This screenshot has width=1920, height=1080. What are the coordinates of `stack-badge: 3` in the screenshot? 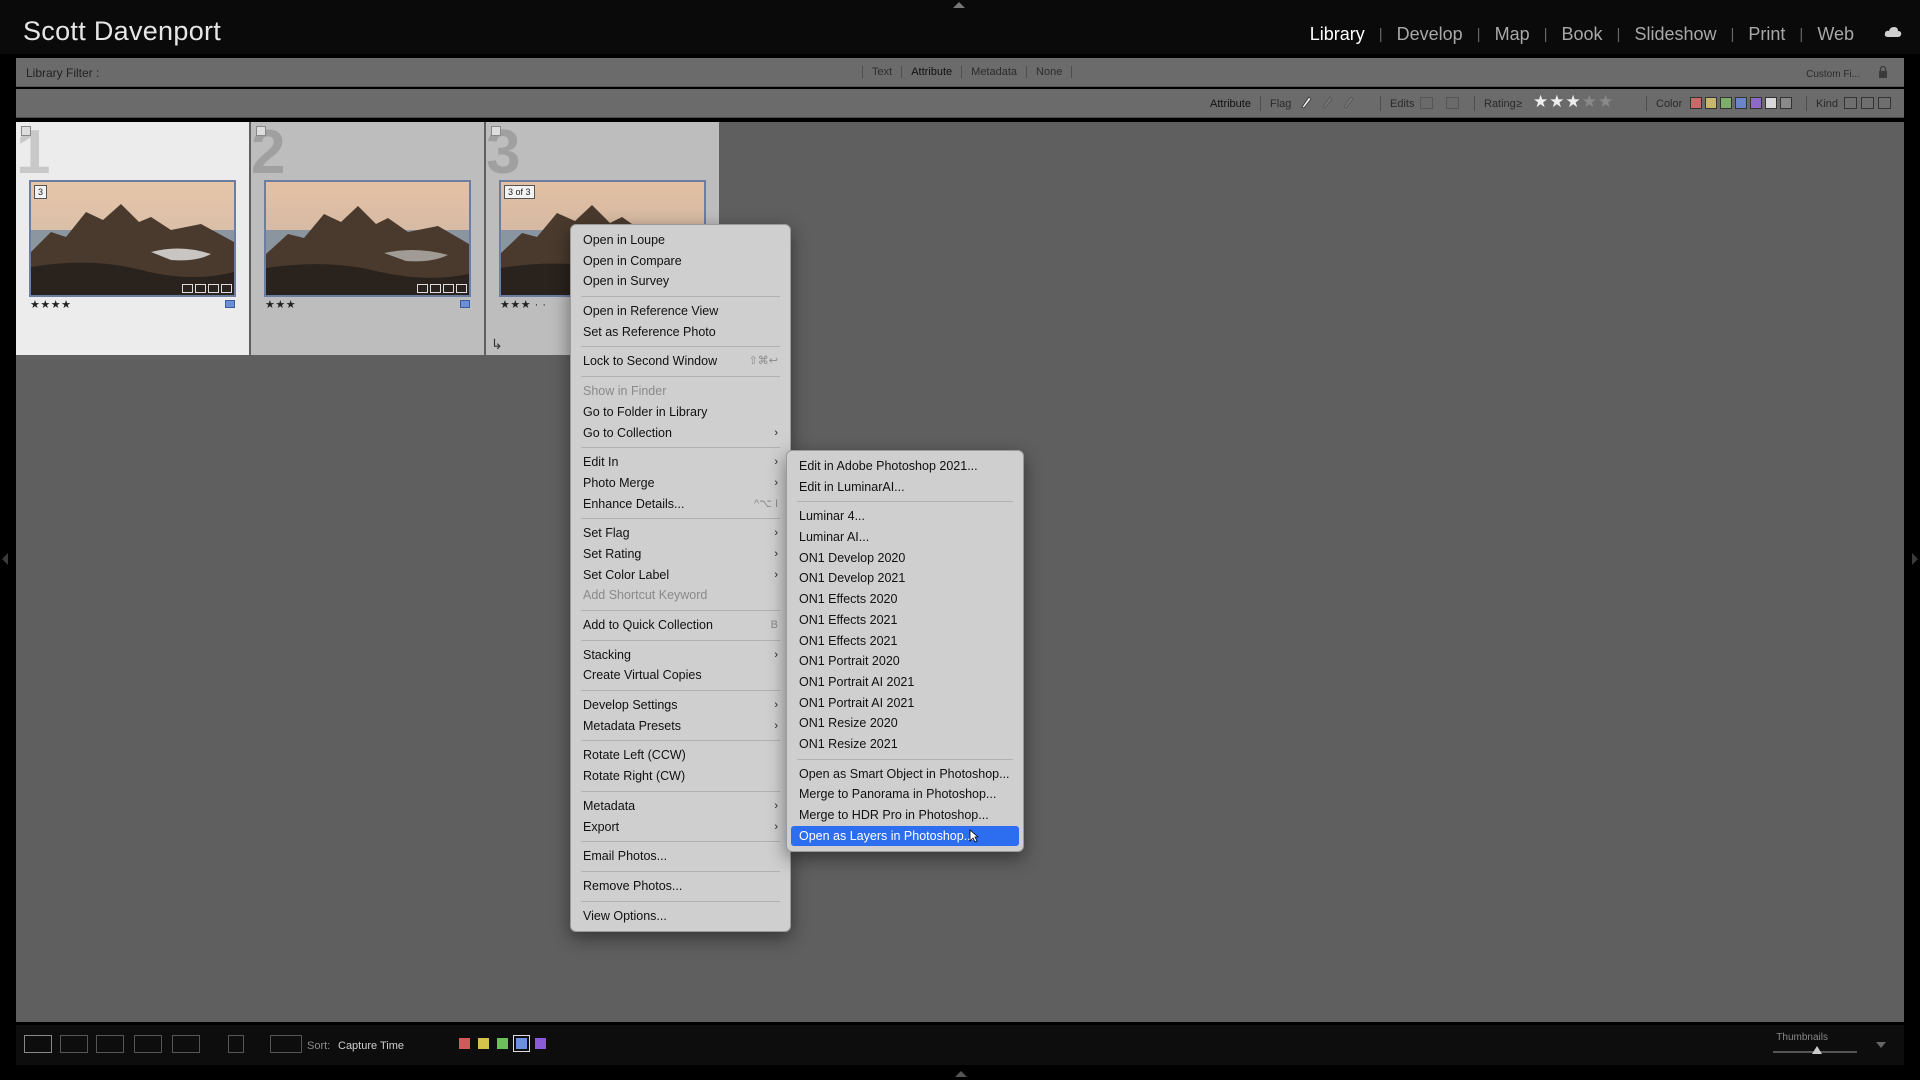 It's located at (41, 192).